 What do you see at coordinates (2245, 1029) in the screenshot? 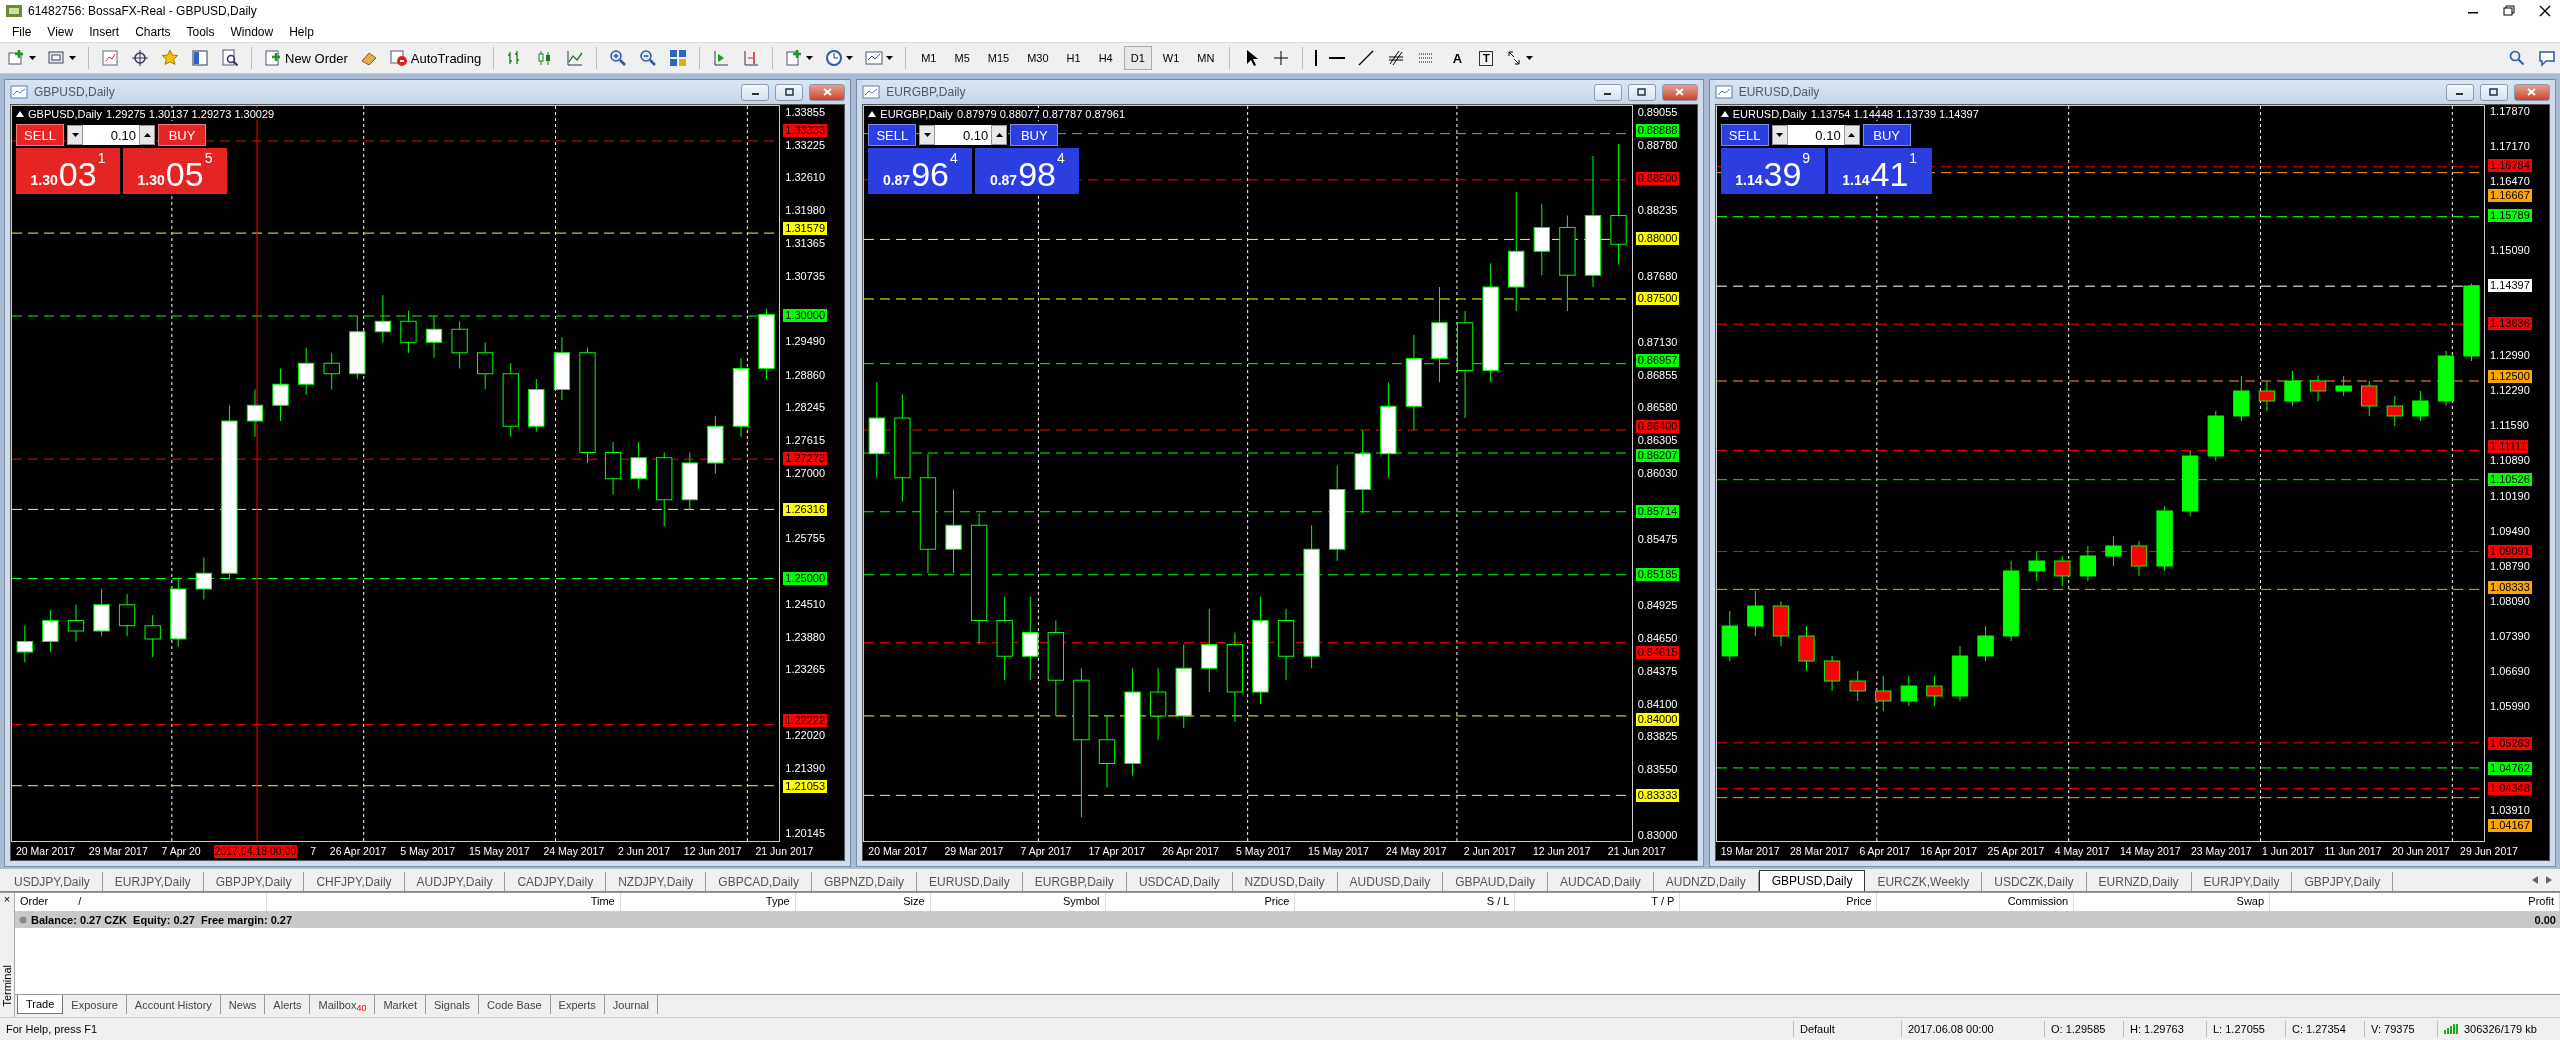
I see `low-price: L: 1.27055` at bounding box center [2245, 1029].